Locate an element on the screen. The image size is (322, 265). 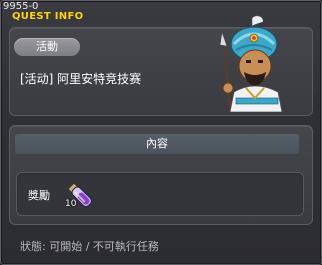
content-section-header: 內容 is located at coordinates (157, 144).